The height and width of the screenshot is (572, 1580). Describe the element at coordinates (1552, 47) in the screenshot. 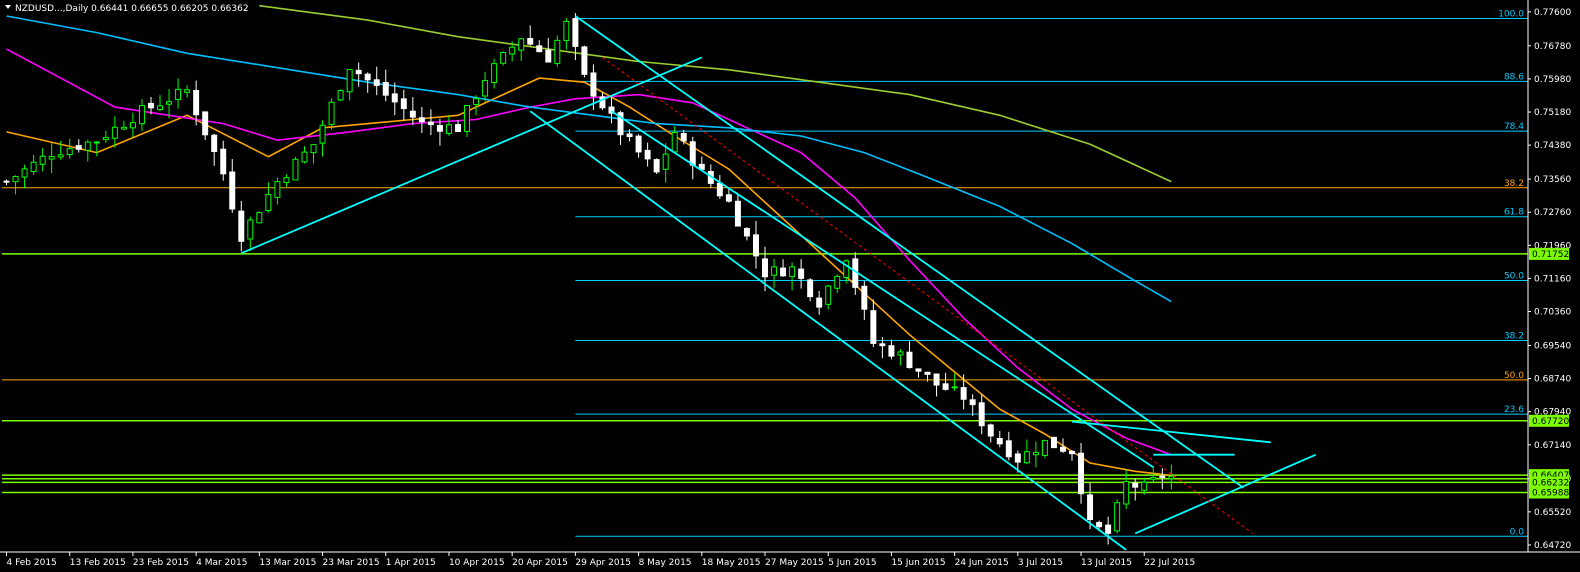

I see `price-axis-label: 0.76780` at that location.